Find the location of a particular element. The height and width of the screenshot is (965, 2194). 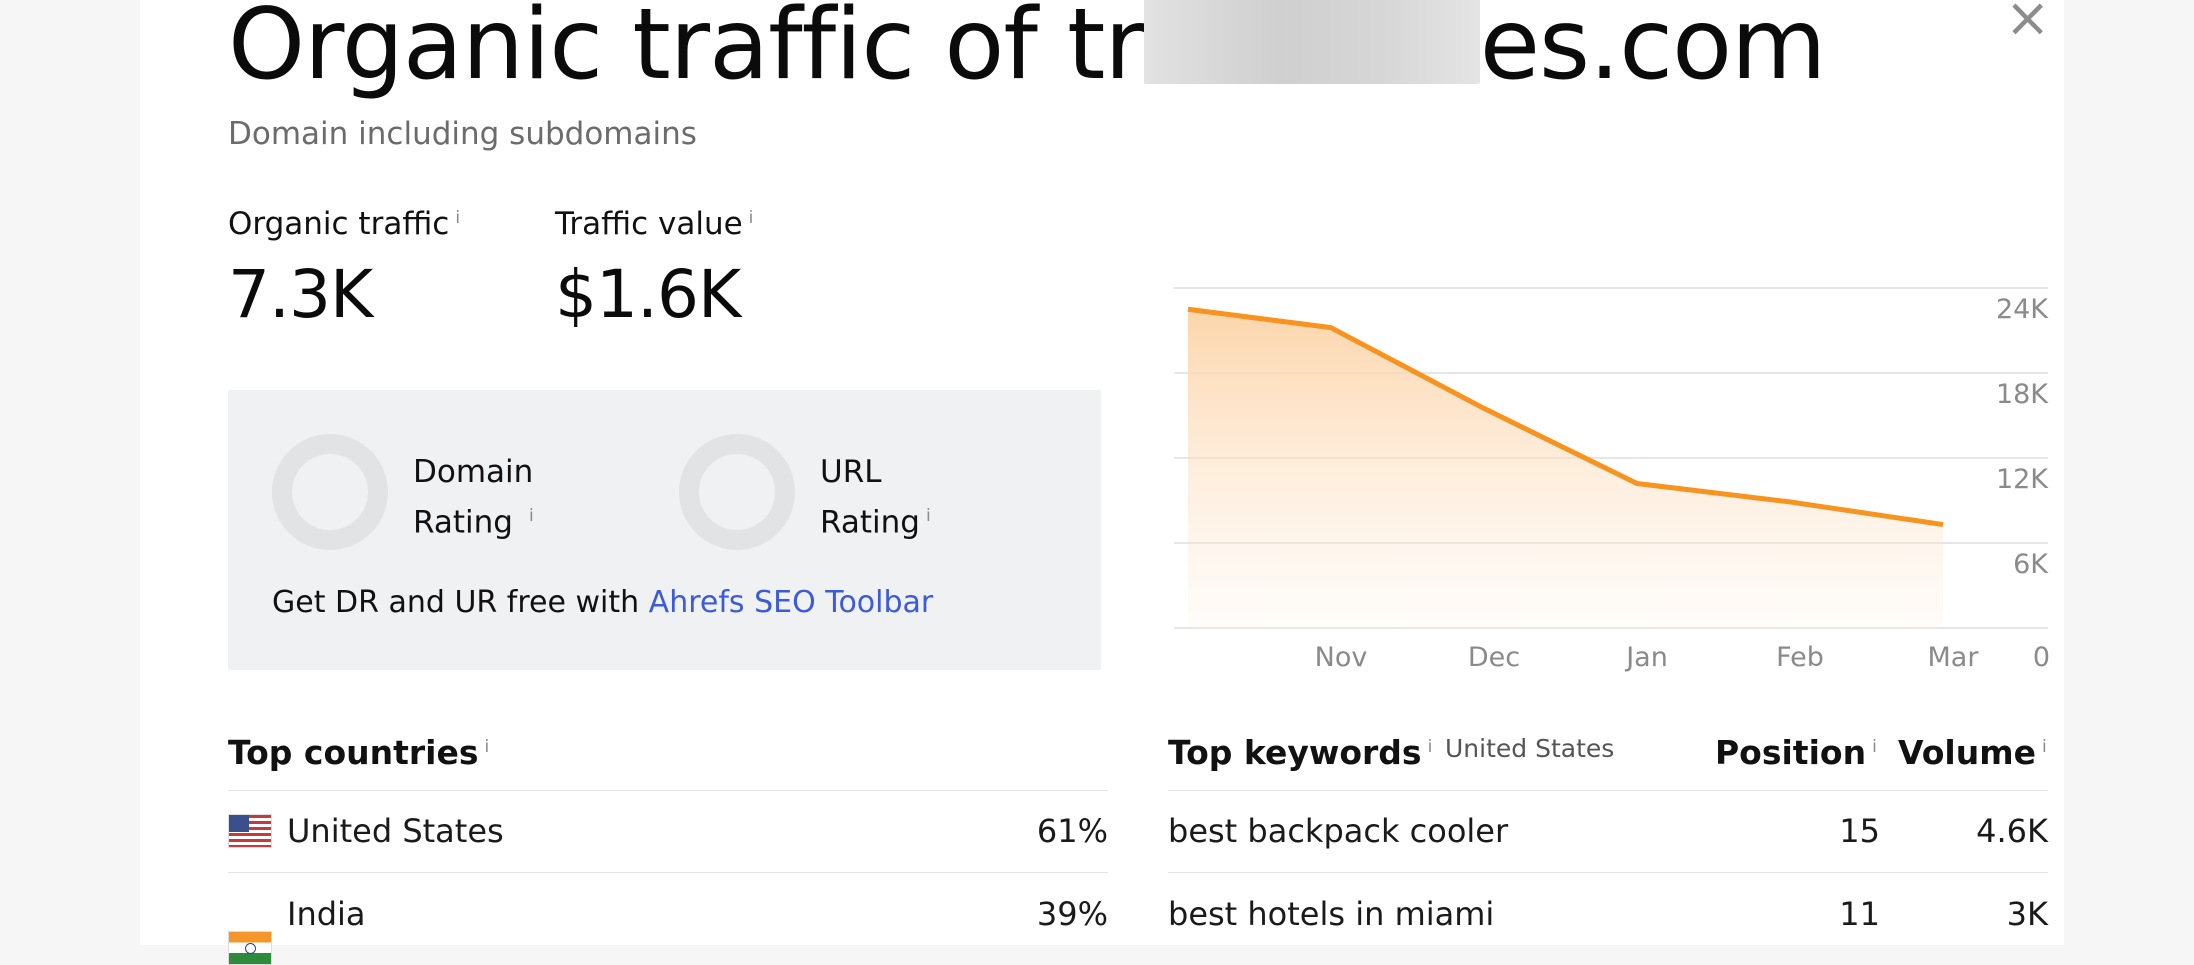

traffic-value-metric: Traffic value i $1.6K is located at coordinates (654, 269).